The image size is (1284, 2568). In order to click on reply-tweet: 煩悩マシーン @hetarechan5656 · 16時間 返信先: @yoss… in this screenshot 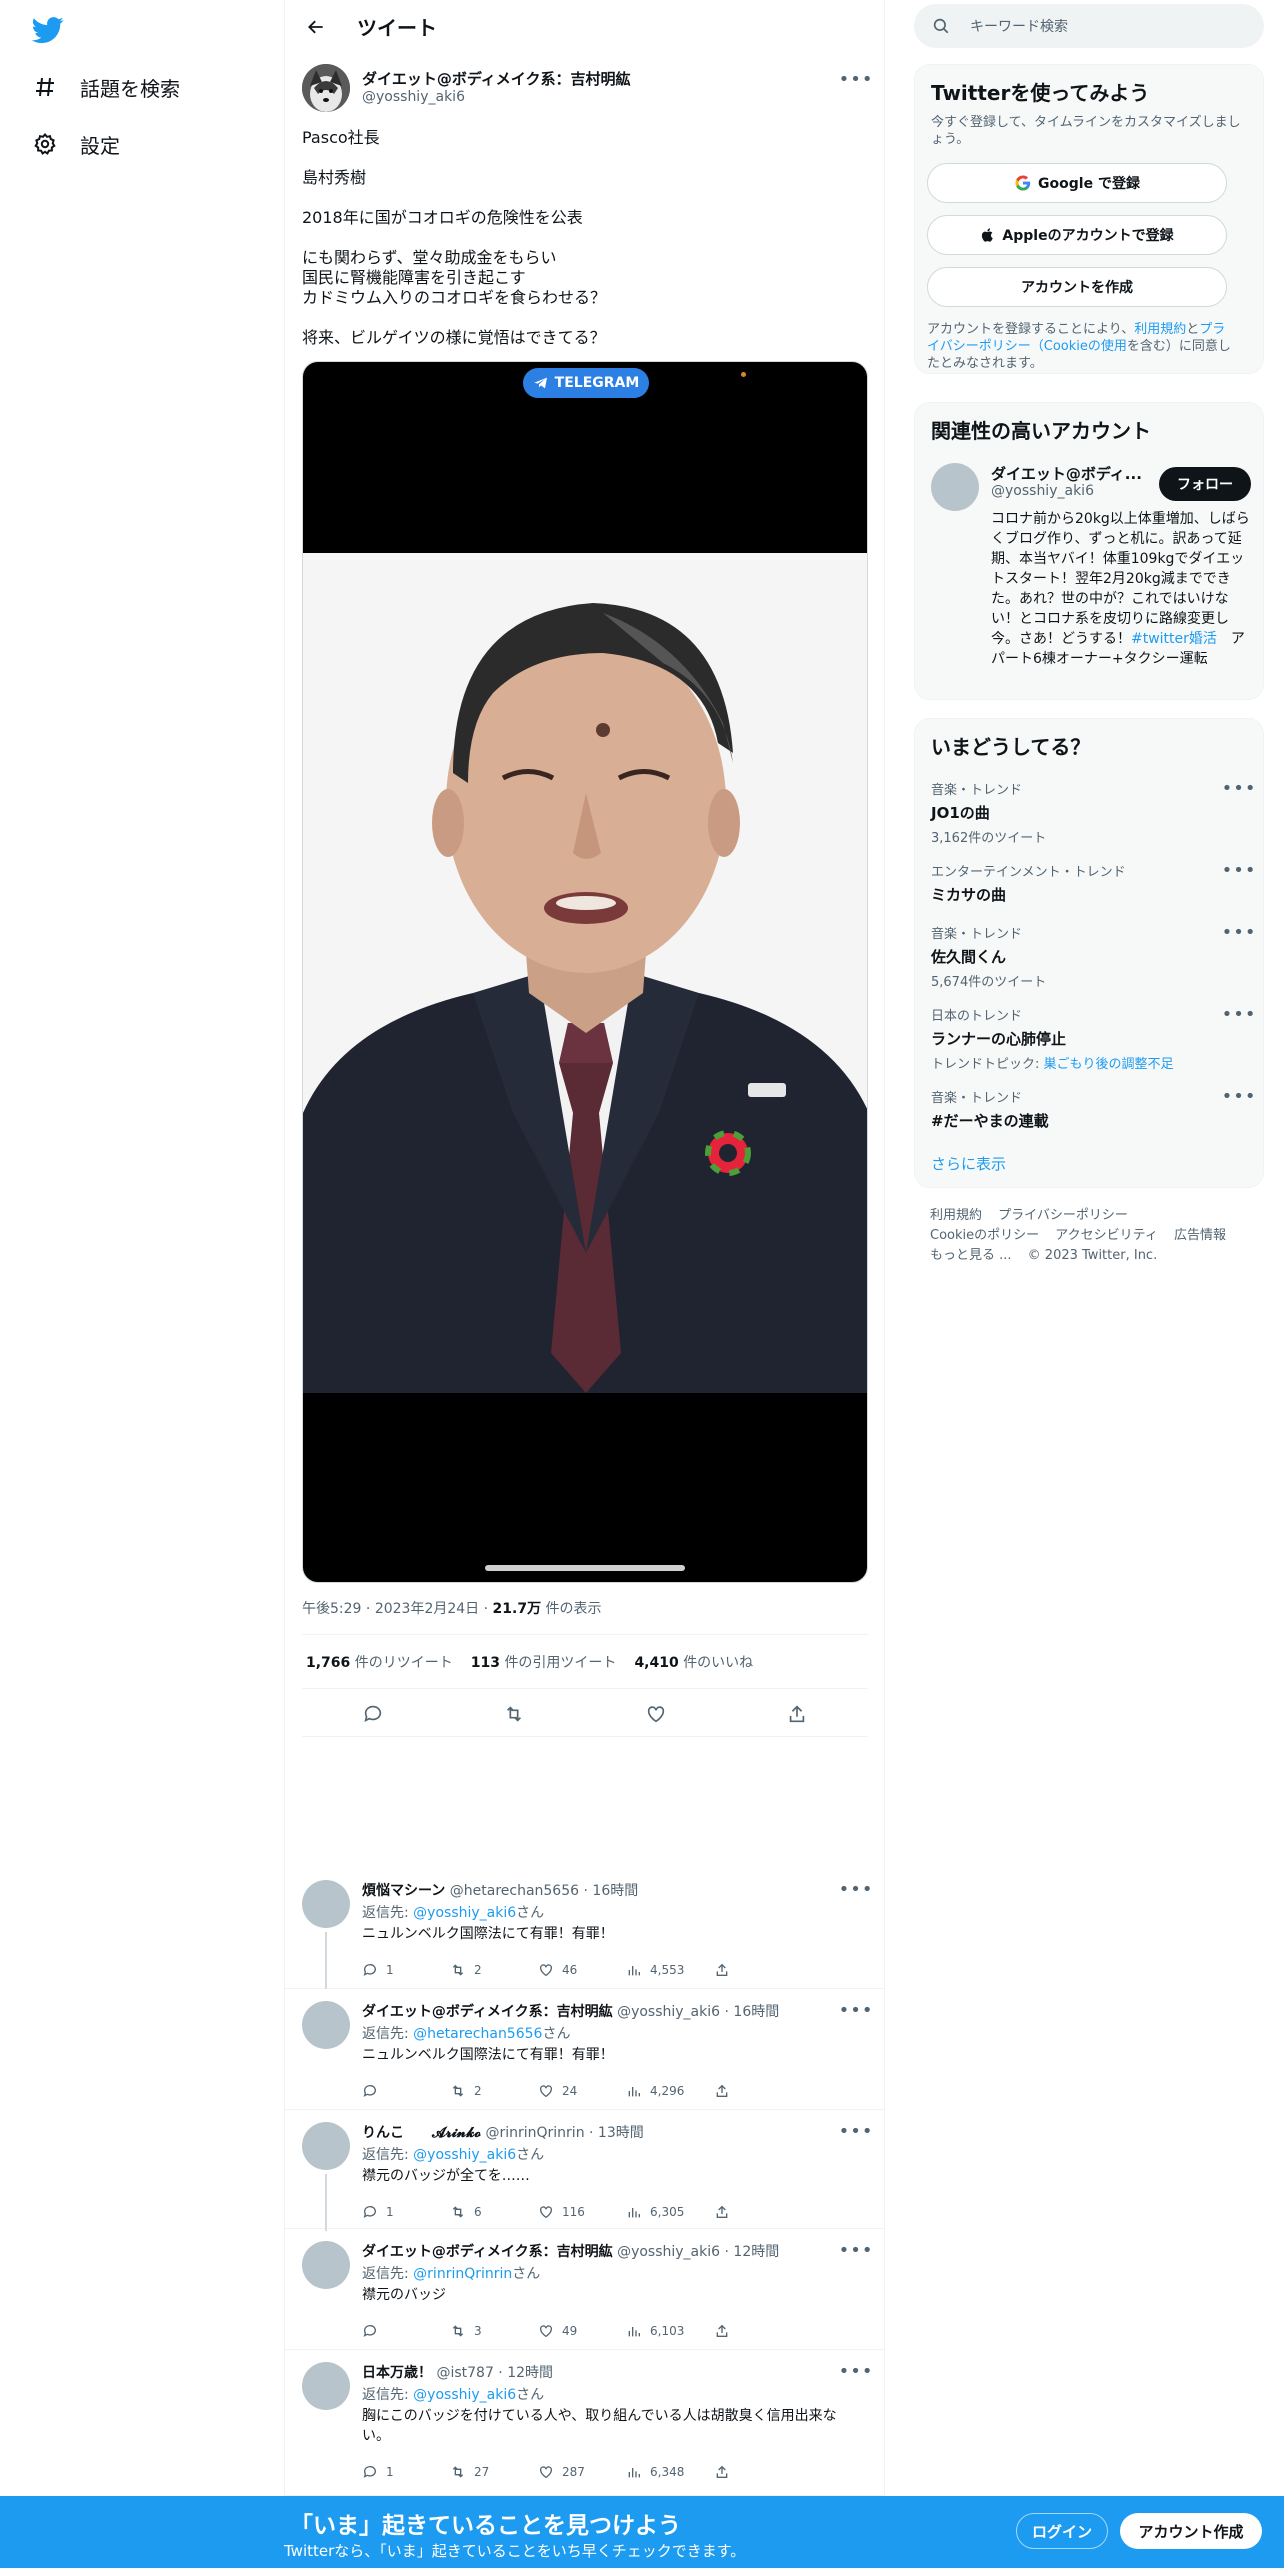, I will do `click(585, 1928)`.